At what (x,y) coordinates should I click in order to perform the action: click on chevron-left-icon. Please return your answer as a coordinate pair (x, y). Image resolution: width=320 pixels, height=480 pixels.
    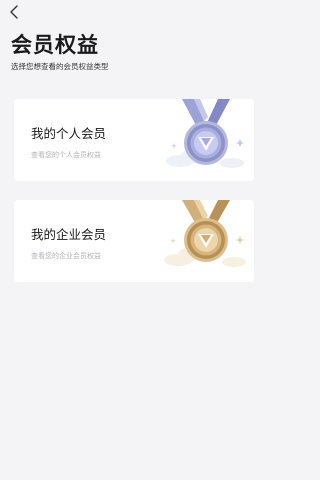
    Looking at the image, I should click on (14, 12).